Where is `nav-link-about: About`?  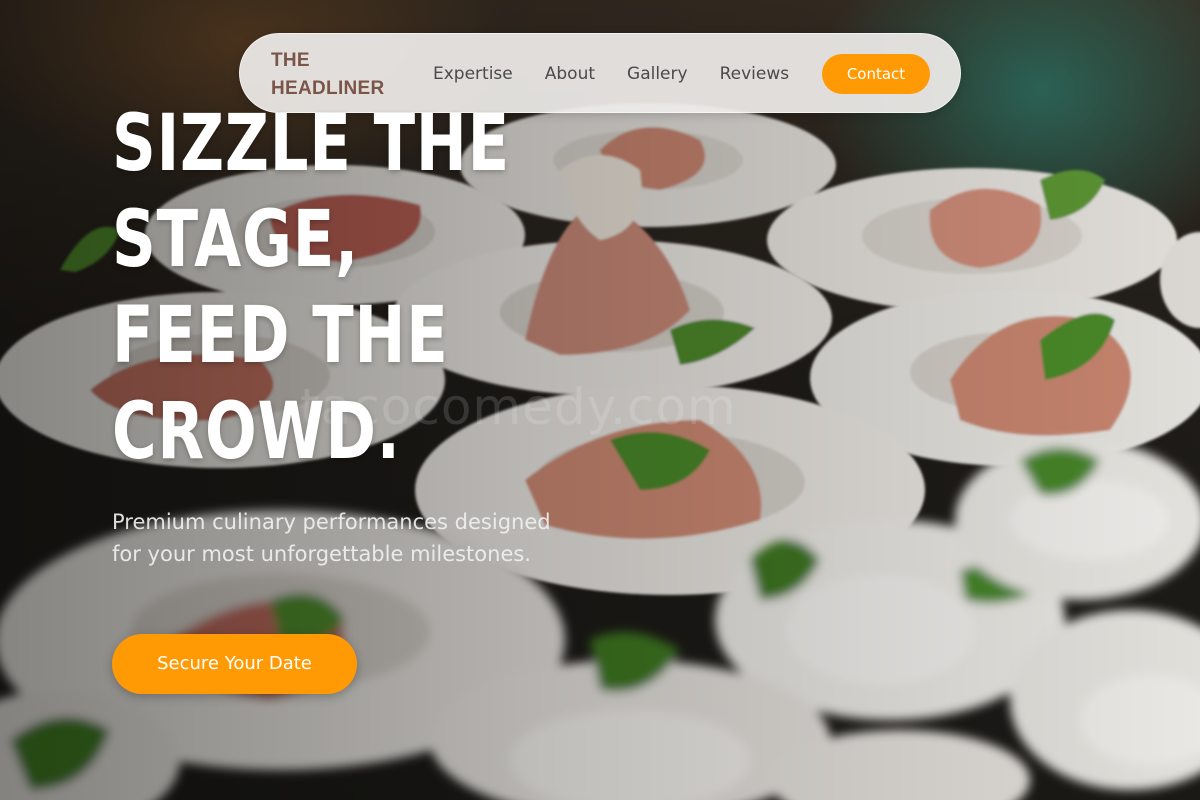
nav-link-about: About is located at coordinates (570, 74).